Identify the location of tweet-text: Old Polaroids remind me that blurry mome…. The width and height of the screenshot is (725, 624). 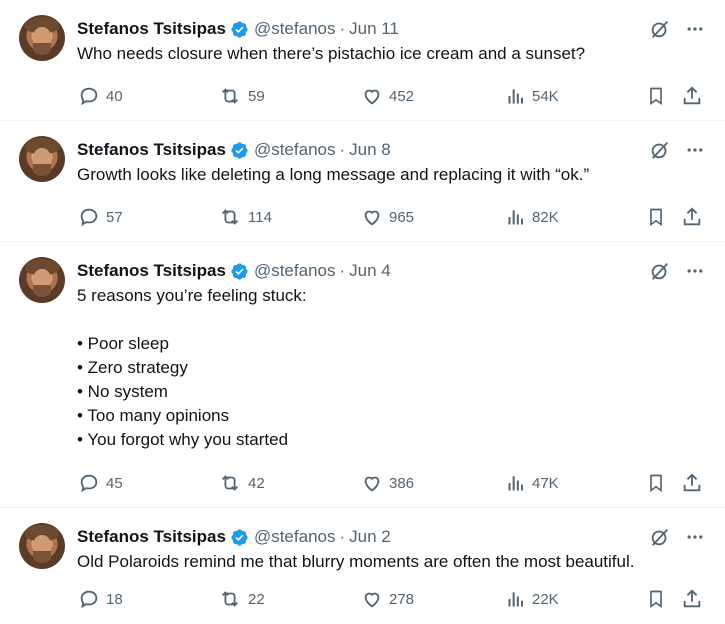
(356, 561).